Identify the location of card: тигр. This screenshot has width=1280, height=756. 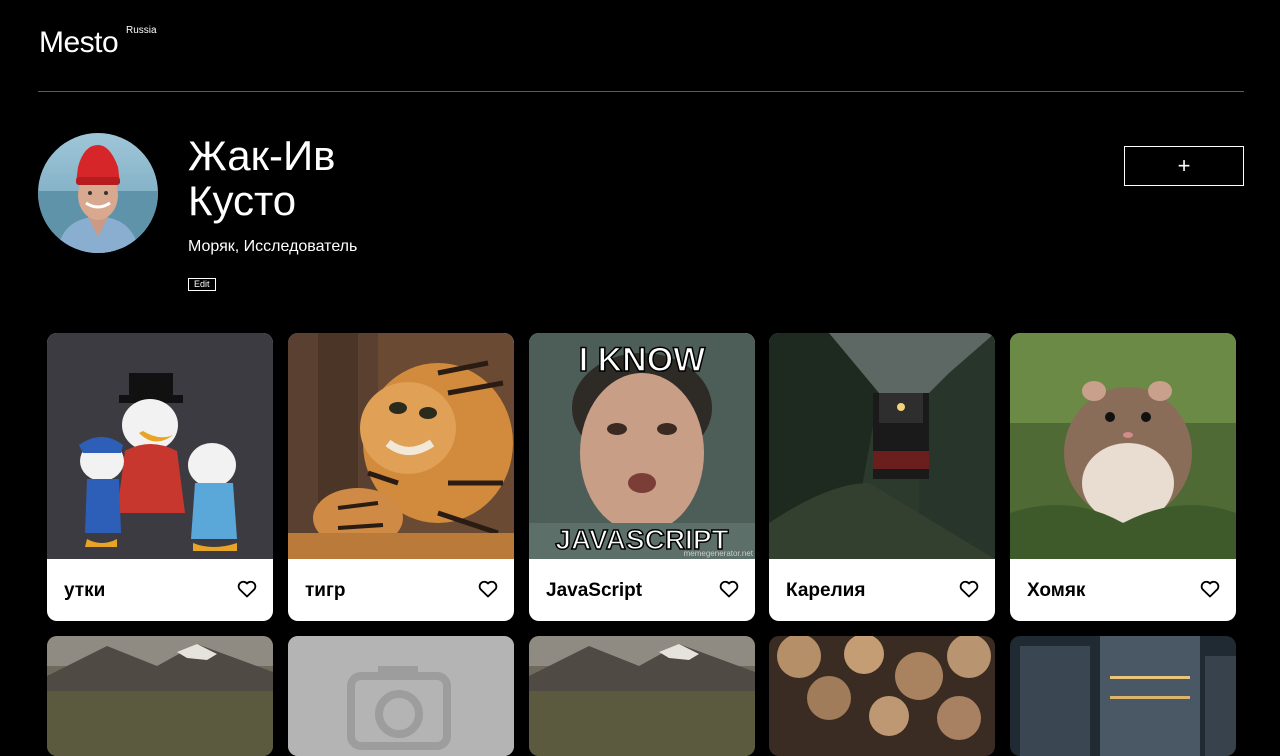
(401, 477).